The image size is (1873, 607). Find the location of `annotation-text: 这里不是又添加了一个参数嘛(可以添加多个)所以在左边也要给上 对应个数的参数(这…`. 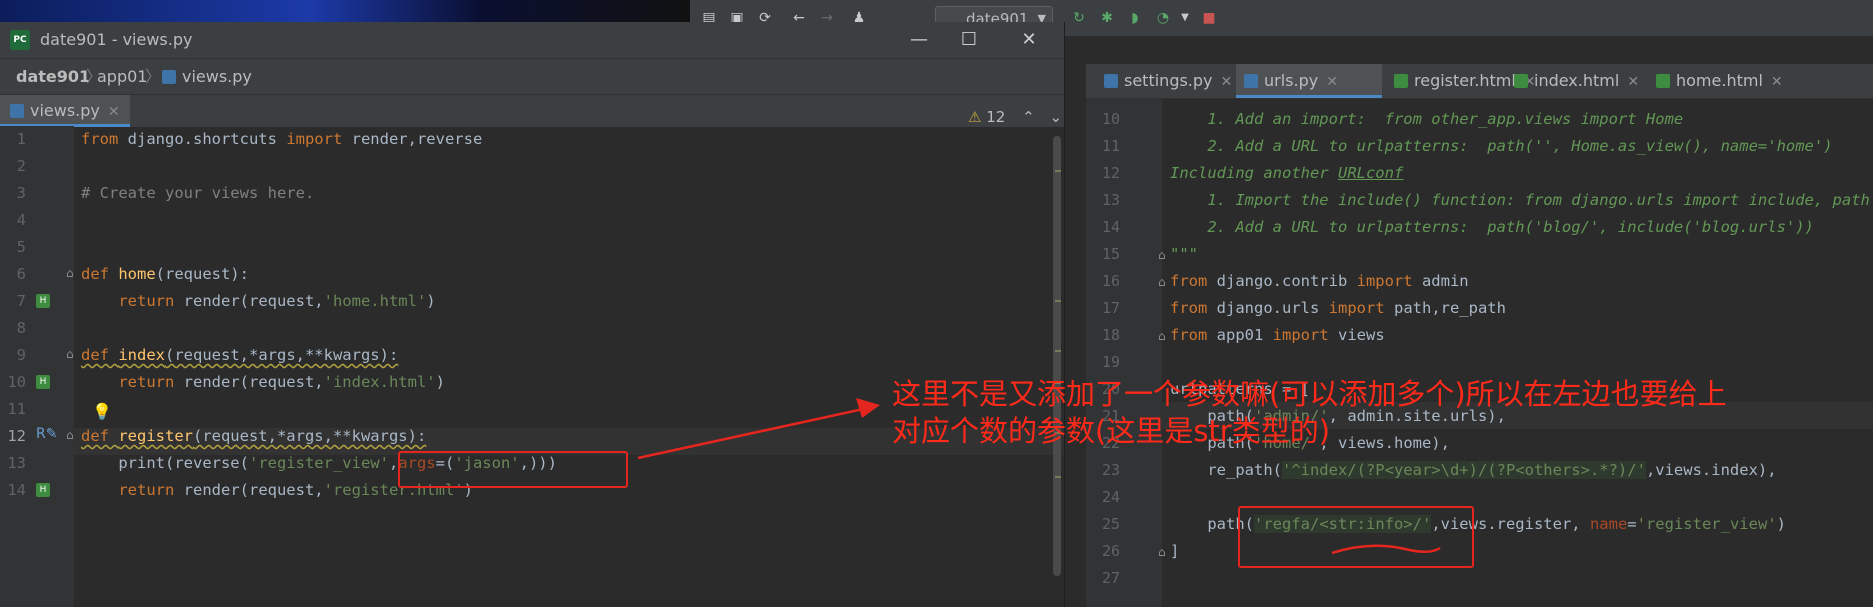

annotation-text: 这里不是又添加了一个参数嘛(可以添加多个)所以在左边也要给上 对应个数的参数(这… is located at coordinates (1309, 413).